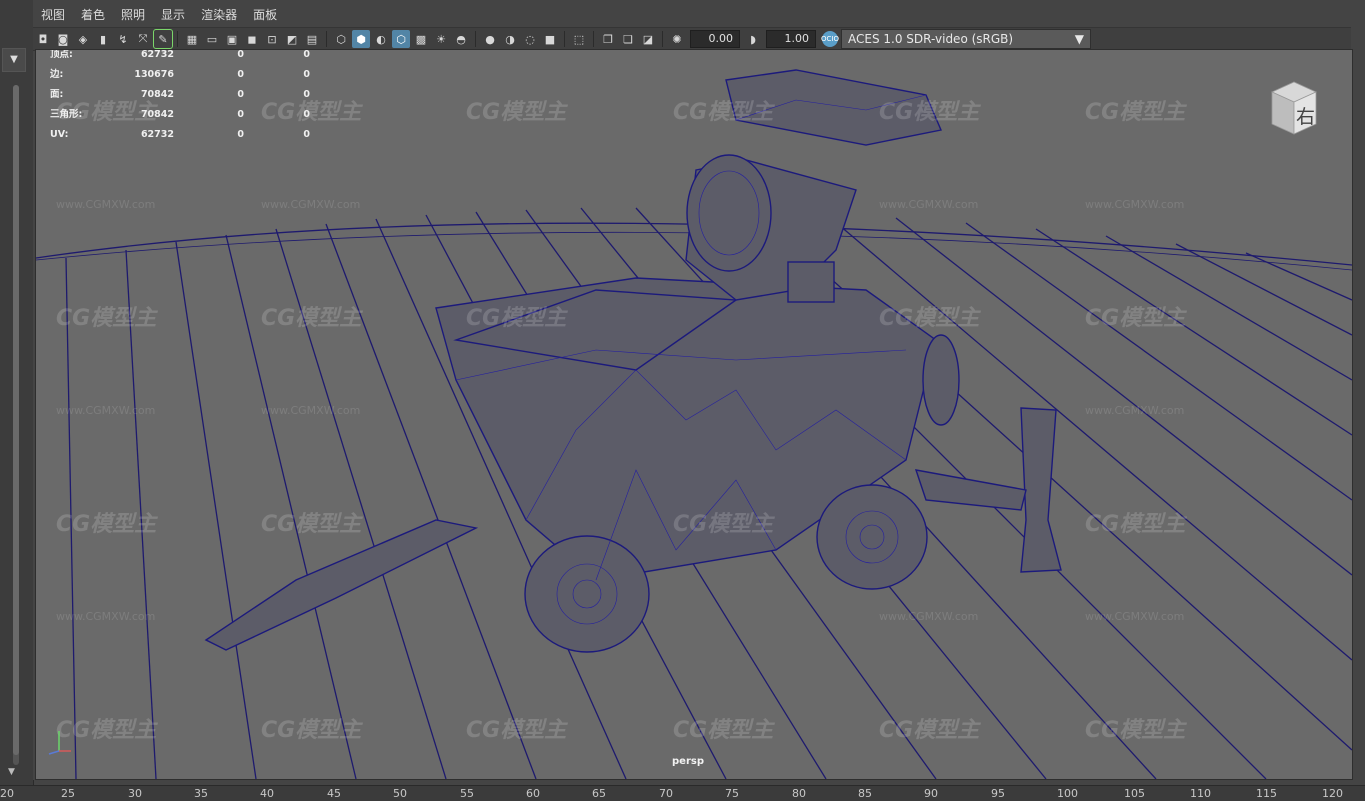  What do you see at coordinates (143, 39) in the screenshot?
I see `grease-pencil-icon: ⤧` at bounding box center [143, 39].